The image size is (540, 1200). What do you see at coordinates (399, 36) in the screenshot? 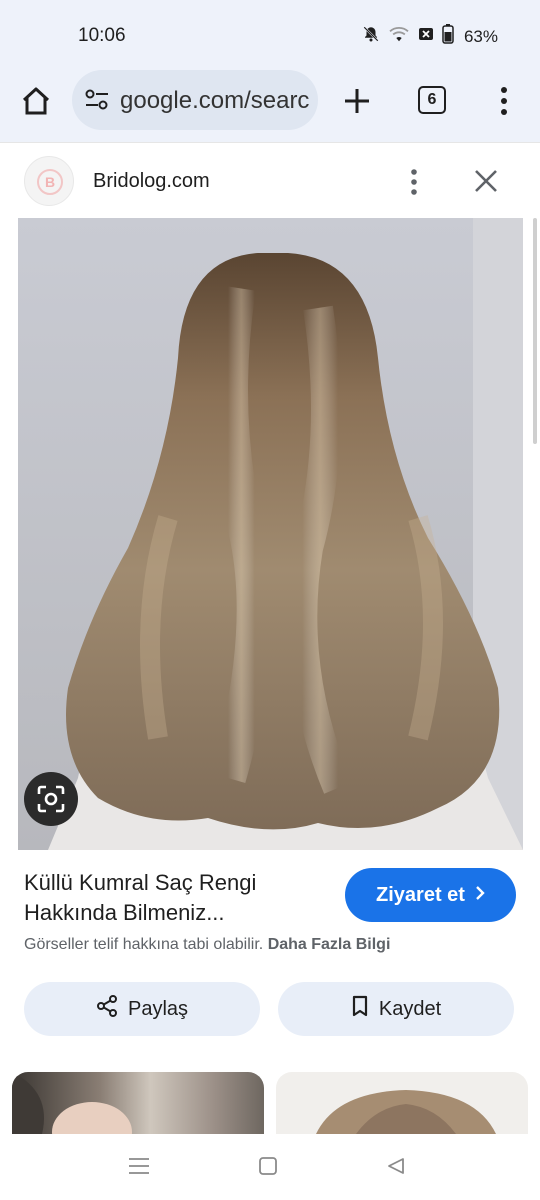
I see `wifi-icon` at bounding box center [399, 36].